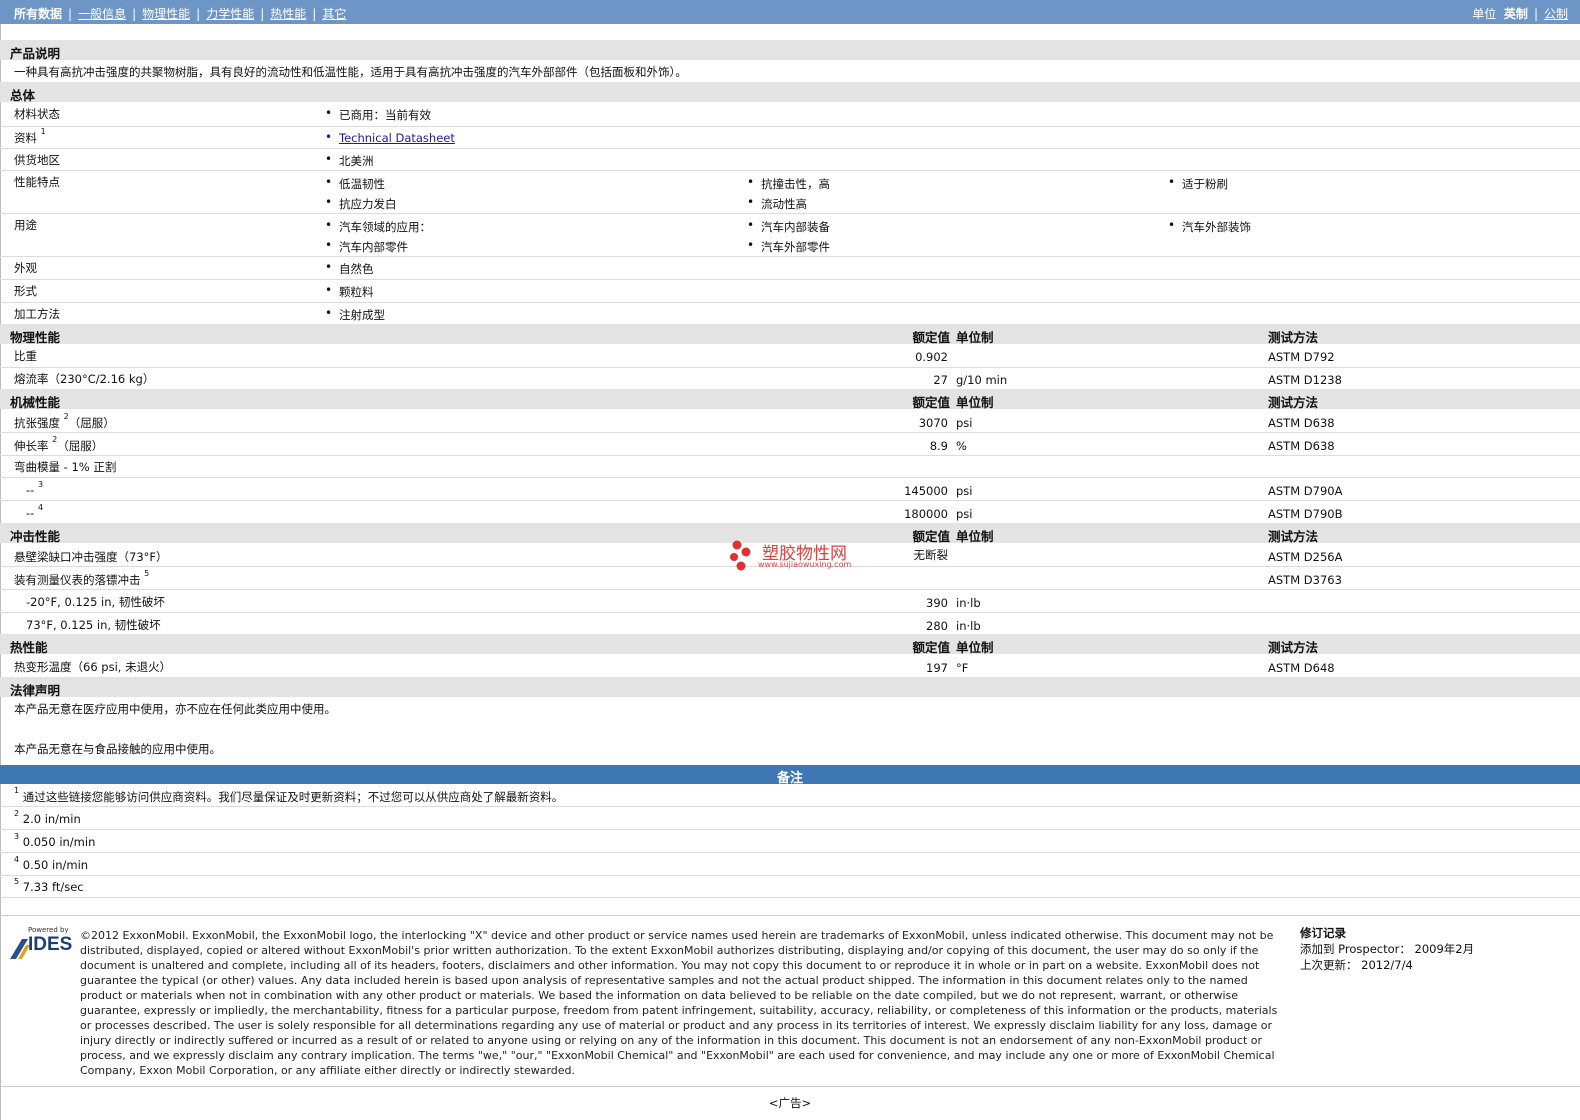 The width and height of the screenshot is (1580, 1120). I want to click on row-method: ASTM D648, so click(1301, 668).